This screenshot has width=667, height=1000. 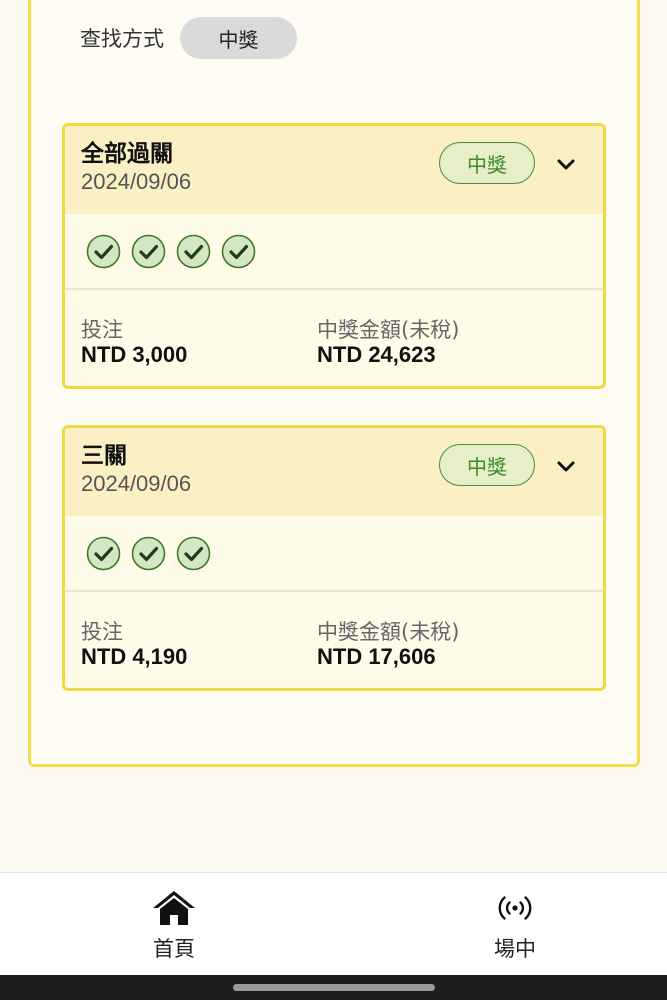 What do you see at coordinates (376, 656) in the screenshot?
I see `payout-value: NTD 17,606` at bounding box center [376, 656].